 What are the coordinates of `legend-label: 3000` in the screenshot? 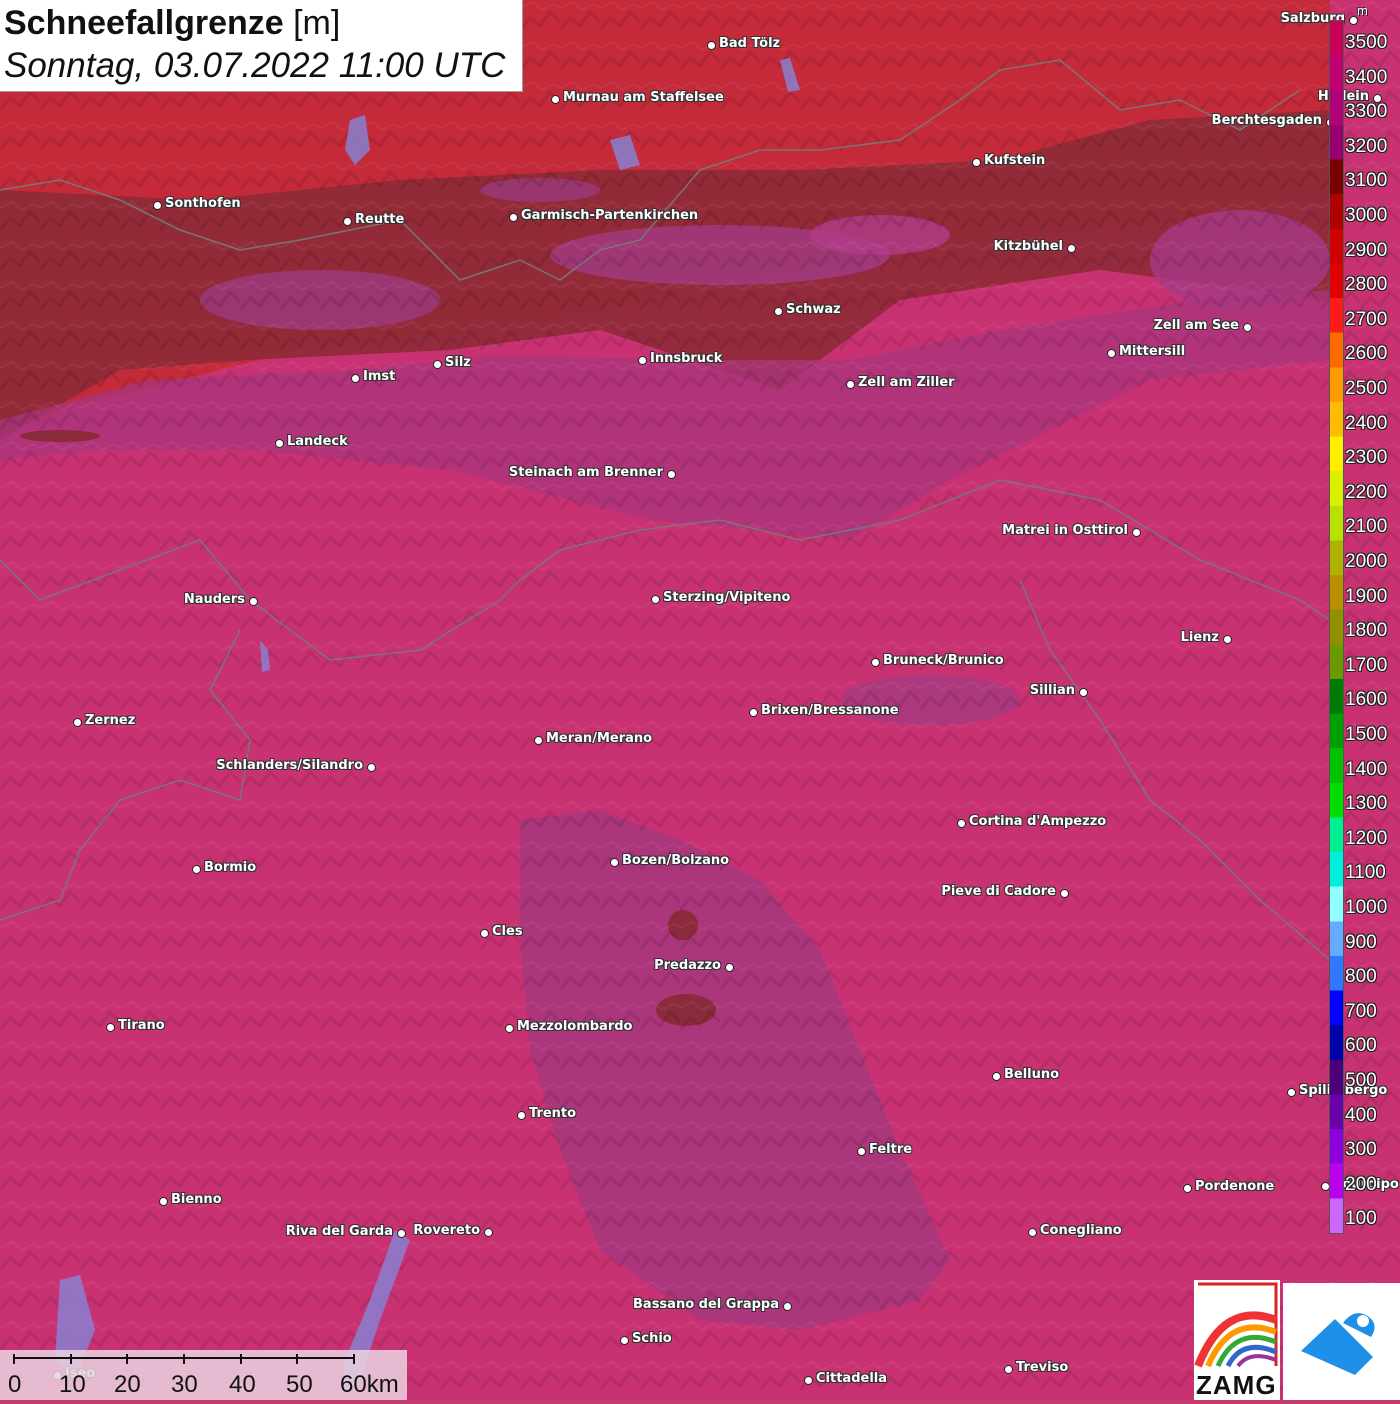 It's located at (1366, 215).